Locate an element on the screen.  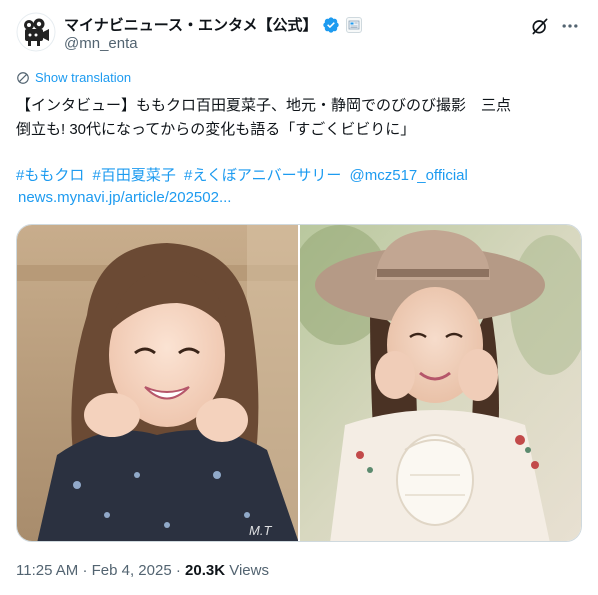
handle: @mn_enta is located at coordinates (101, 43).